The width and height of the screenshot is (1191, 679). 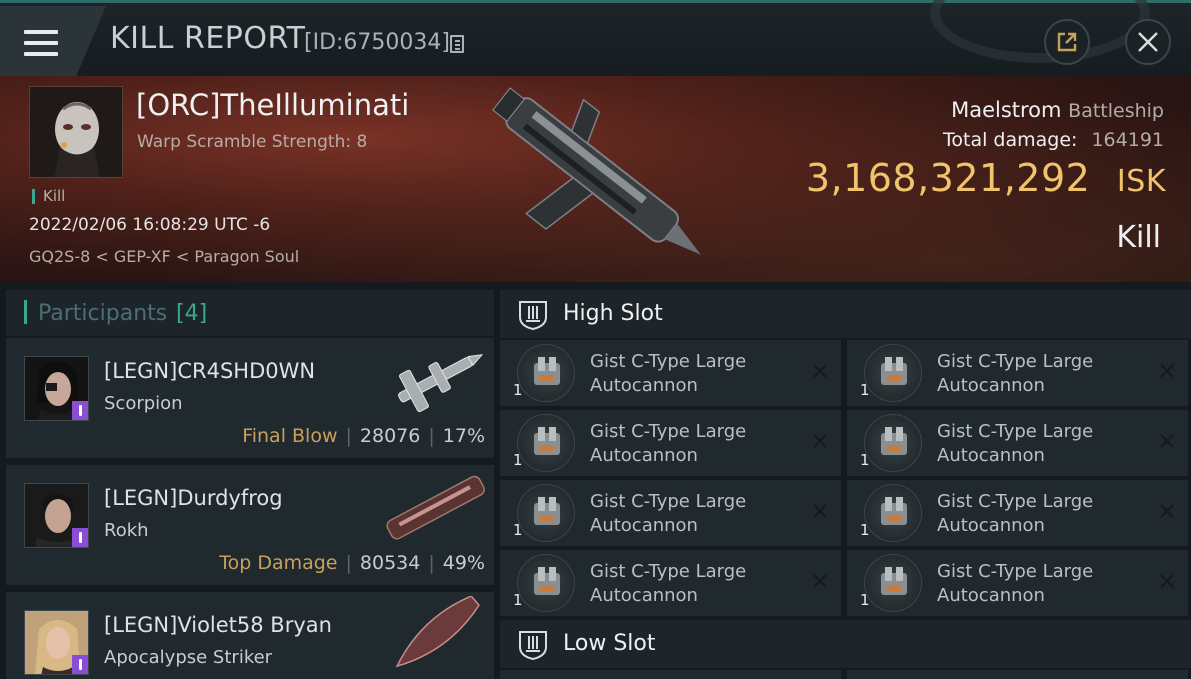 What do you see at coordinates (1116, 111) in the screenshot?
I see `victim-ship-class: Battleship` at bounding box center [1116, 111].